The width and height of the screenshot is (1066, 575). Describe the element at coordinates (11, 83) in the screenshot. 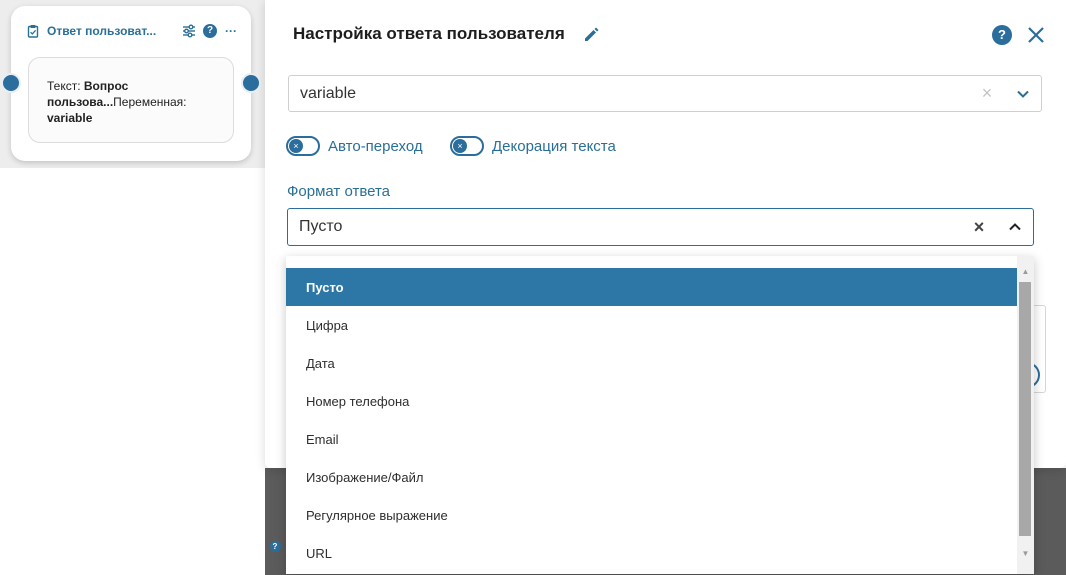

I see `input-port` at that location.